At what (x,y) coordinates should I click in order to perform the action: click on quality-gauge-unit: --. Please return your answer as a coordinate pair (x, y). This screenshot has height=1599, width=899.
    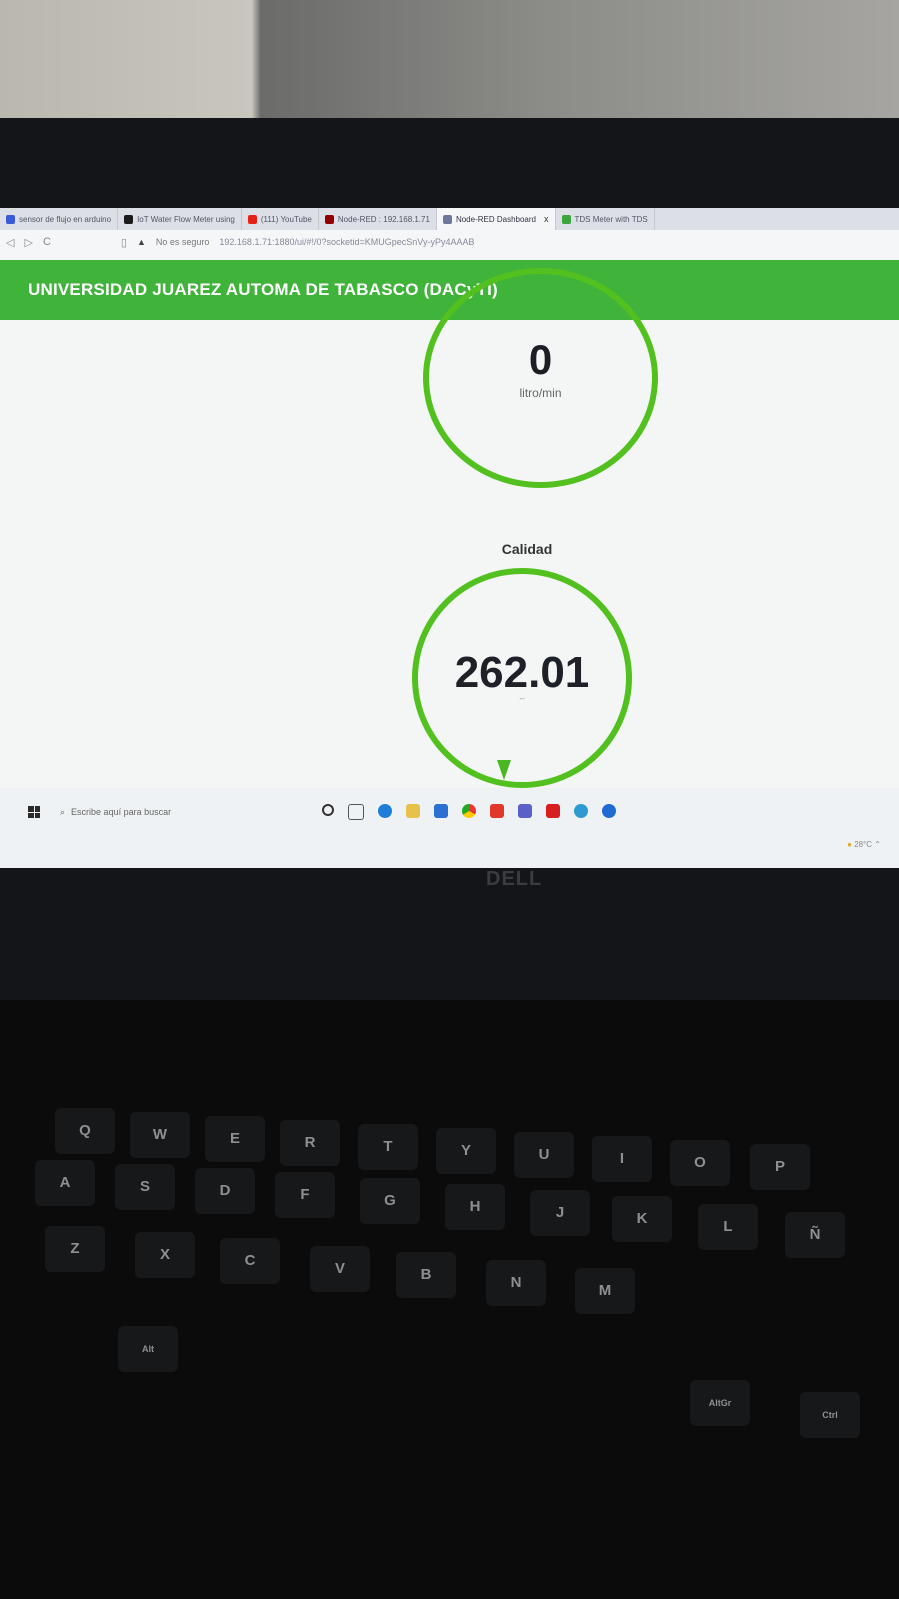
    Looking at the image, I should click on (522, 698).